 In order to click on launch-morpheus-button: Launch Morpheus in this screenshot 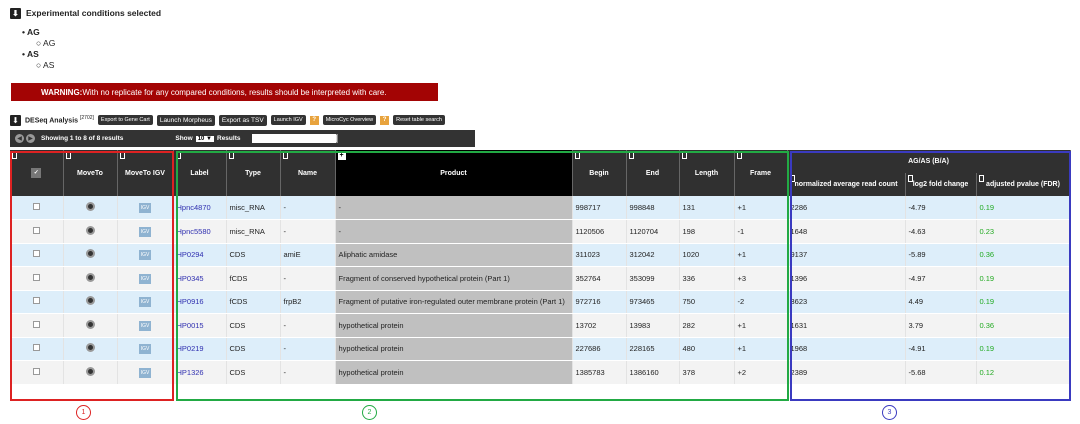, I will do `click(185, 120)`.